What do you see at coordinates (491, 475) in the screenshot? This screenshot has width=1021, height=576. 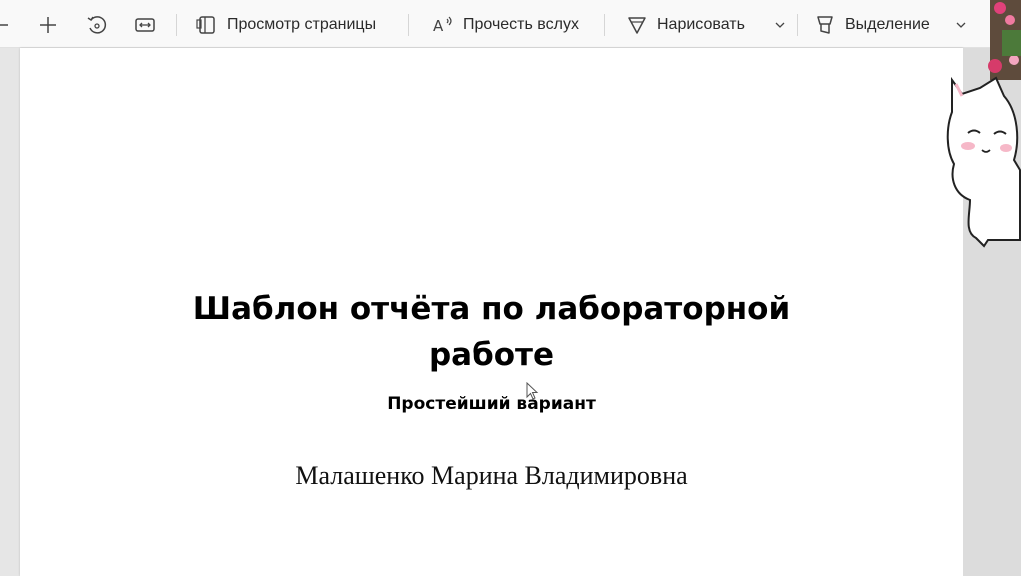 I see `document-author: Малашенко Марина Владимировна` at bounding box center [491, 475].